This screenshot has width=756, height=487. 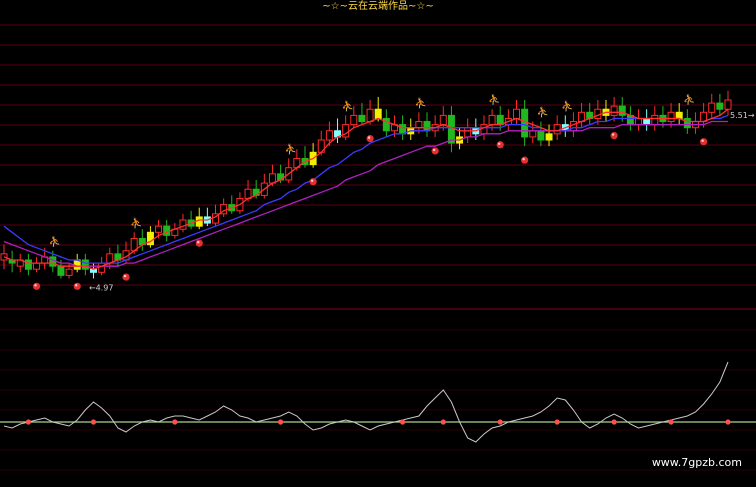 I want to click on low-price-label: ←4.97, so click(x=101, y=287).